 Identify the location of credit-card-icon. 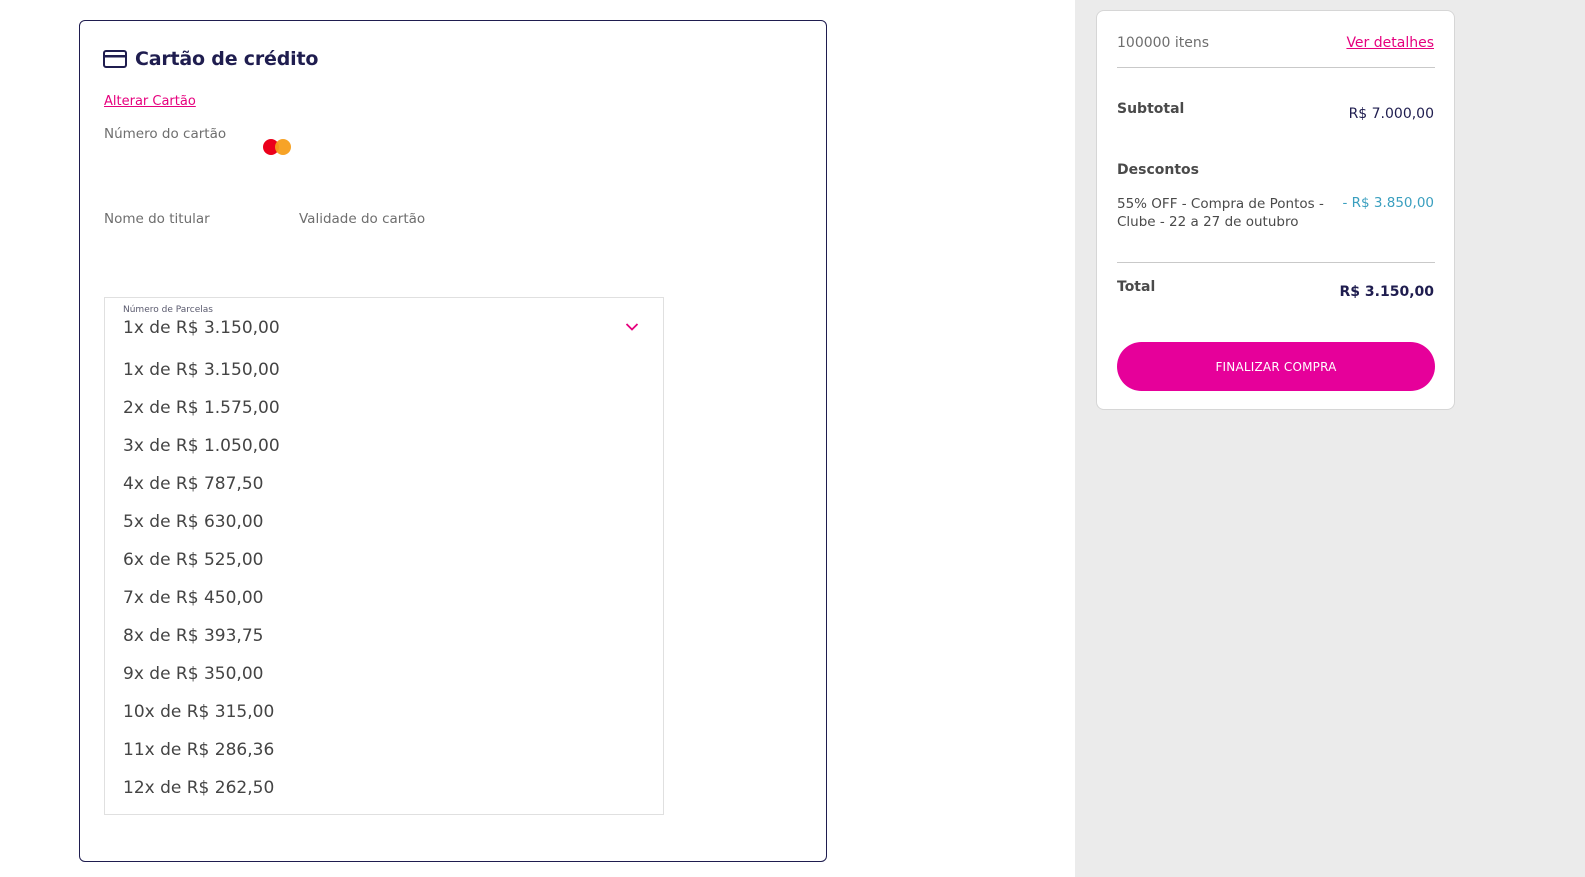
(115, 59).